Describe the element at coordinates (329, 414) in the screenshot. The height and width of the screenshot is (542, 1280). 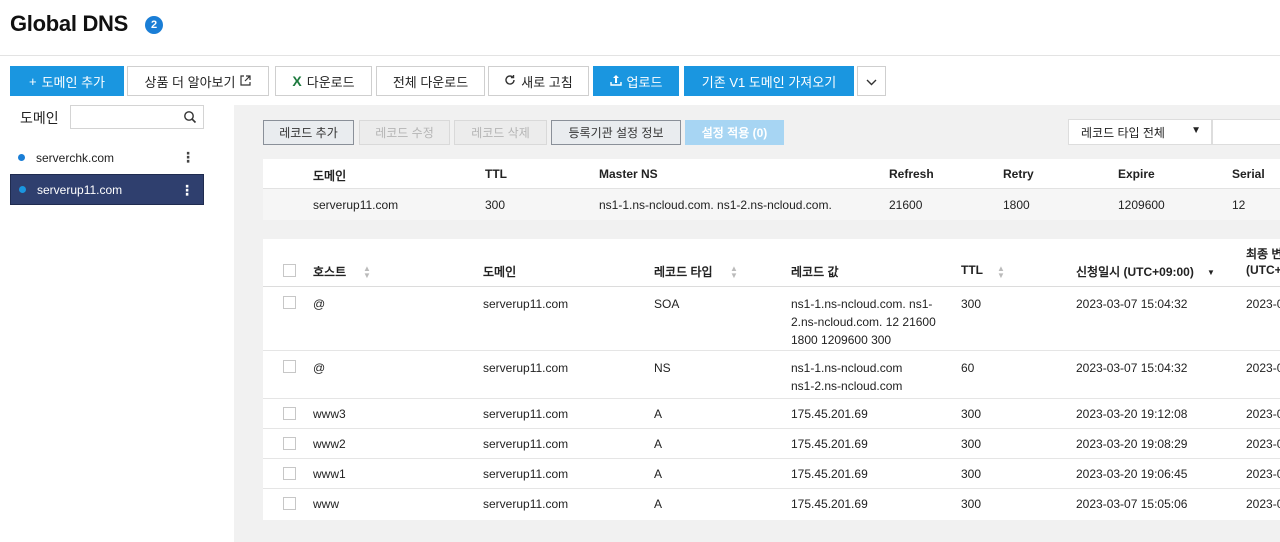
I see `host-cell: www3` at that location.